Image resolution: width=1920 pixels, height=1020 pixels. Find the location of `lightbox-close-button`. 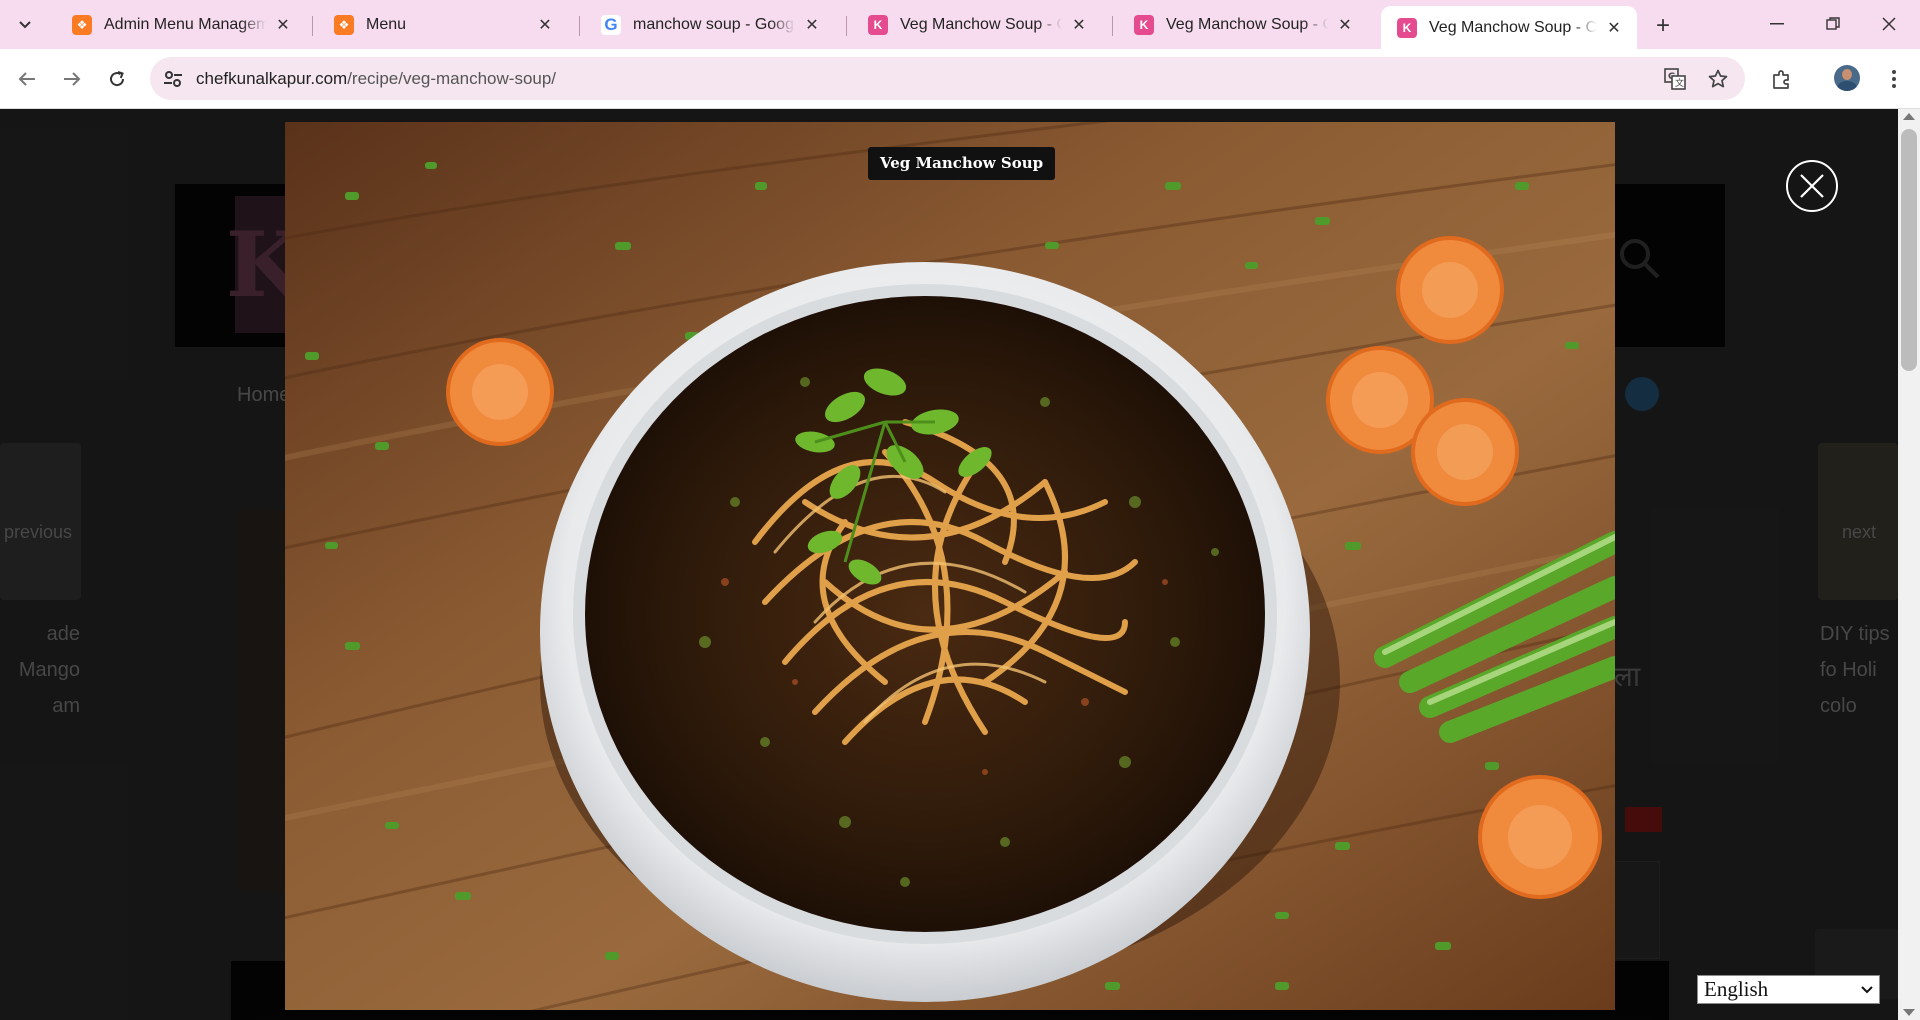

lightbox-close-button is located at coordinates (1812, 186).